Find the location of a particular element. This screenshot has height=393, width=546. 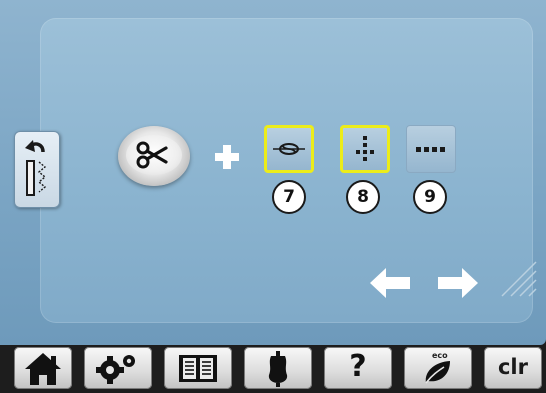

thread-cutter-face is located at coordinates (154, 155).